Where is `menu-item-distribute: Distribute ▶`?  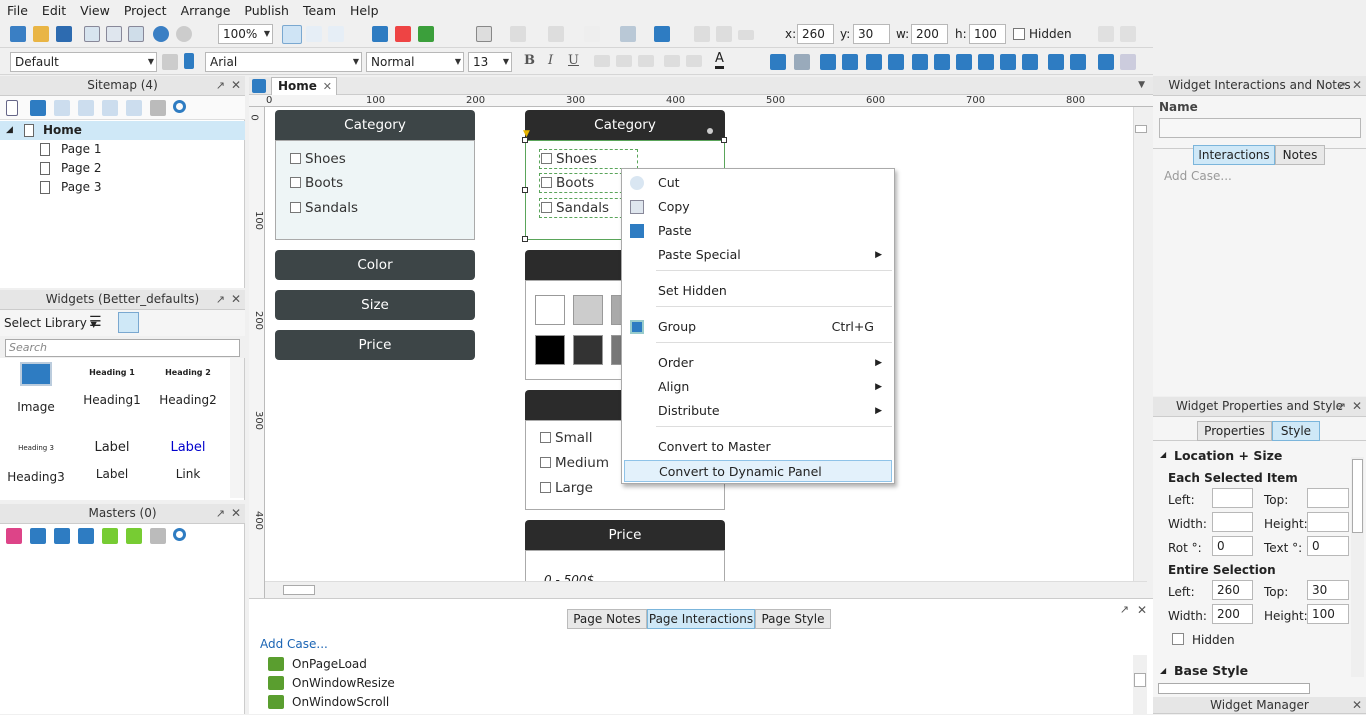 menu-item-distribute: Distribute ▶ is located at coordinates (758, 411).